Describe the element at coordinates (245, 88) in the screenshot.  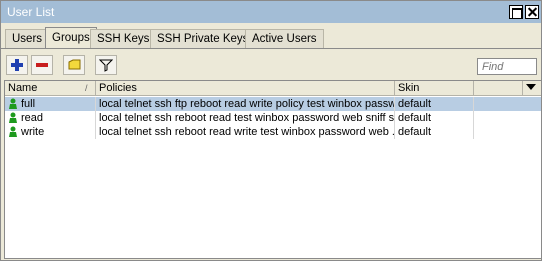
I see `column-policies-header: Policies` at that location.